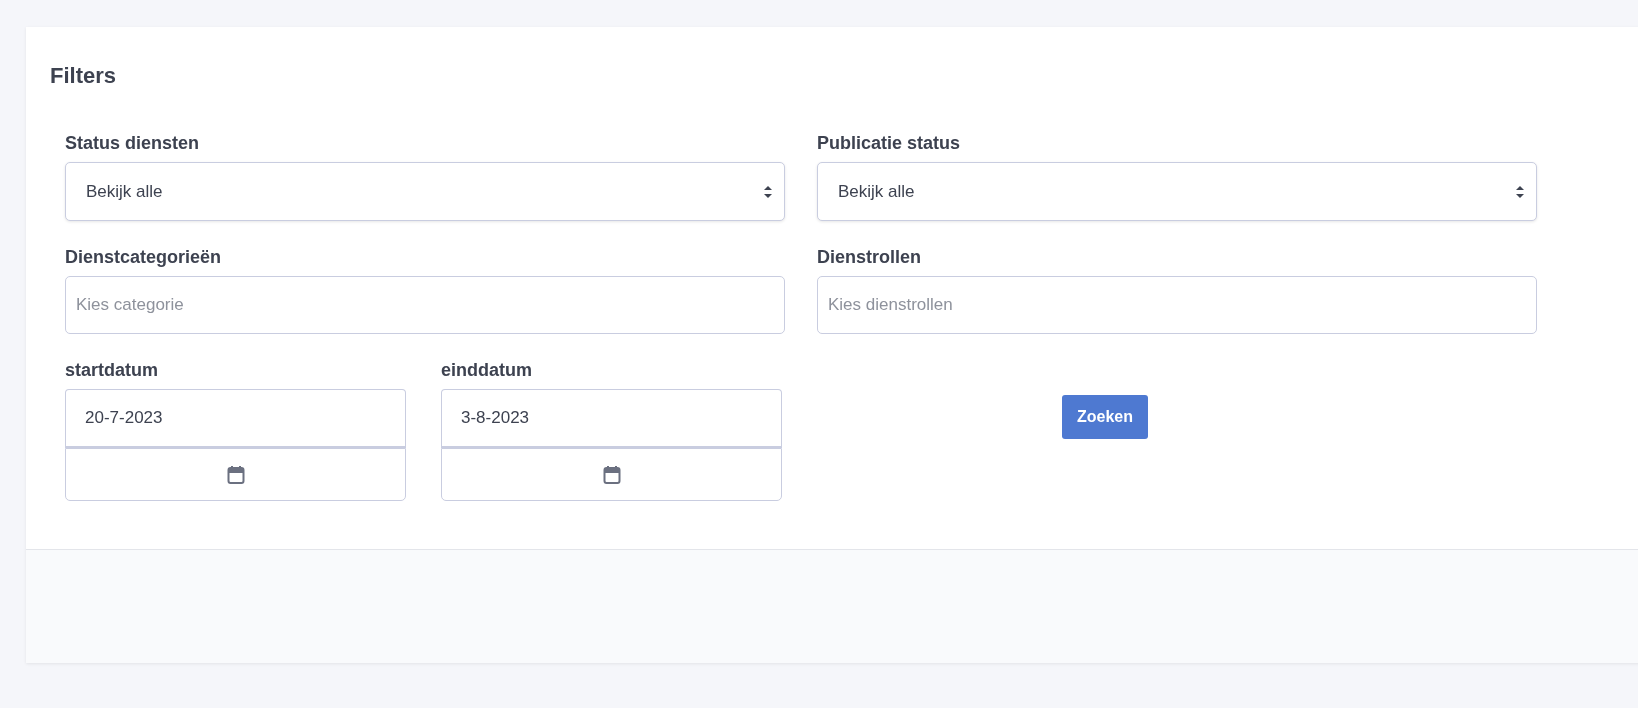  What do you see at coordinates (1105, 417) in the screenshot?
I see `search-button: Zoeken` at bounding box center [1105, 417].